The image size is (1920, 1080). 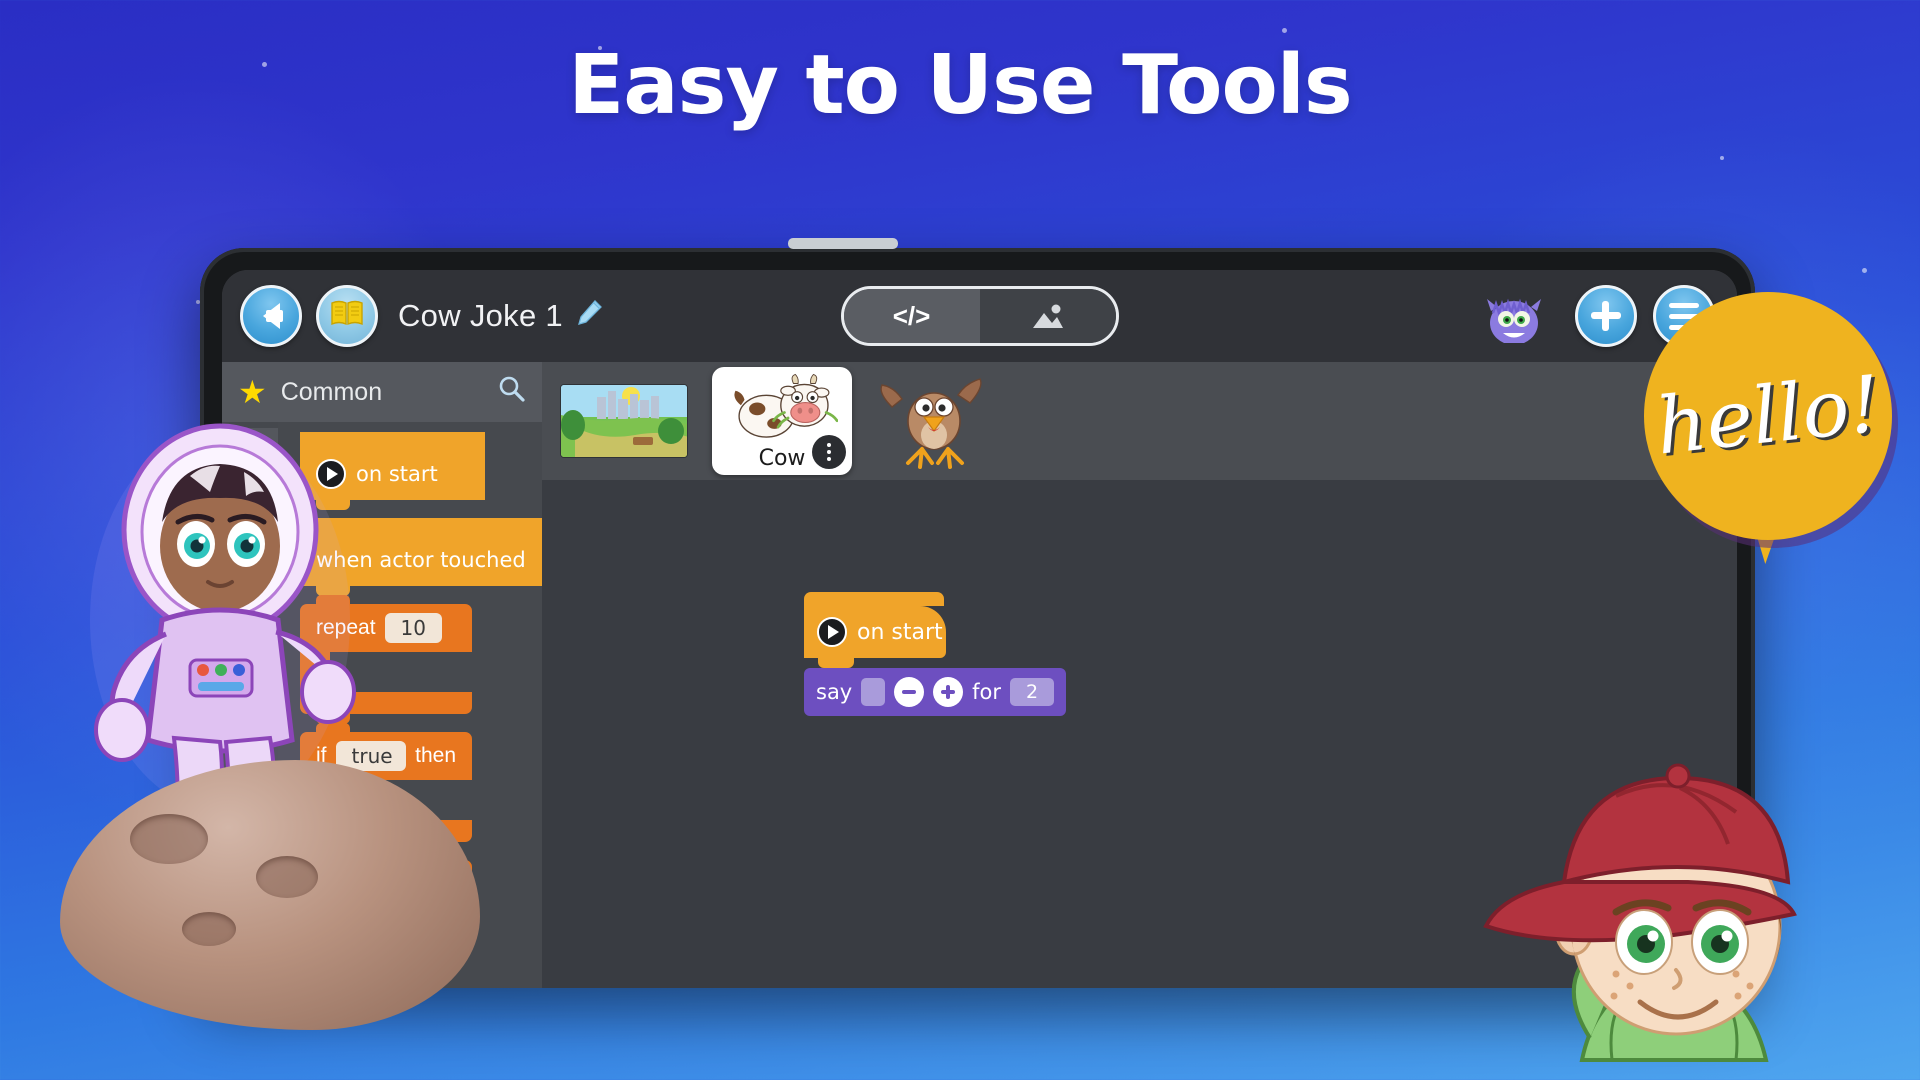 I want to click on block-input-count: 10, so click(x=413, y=628).